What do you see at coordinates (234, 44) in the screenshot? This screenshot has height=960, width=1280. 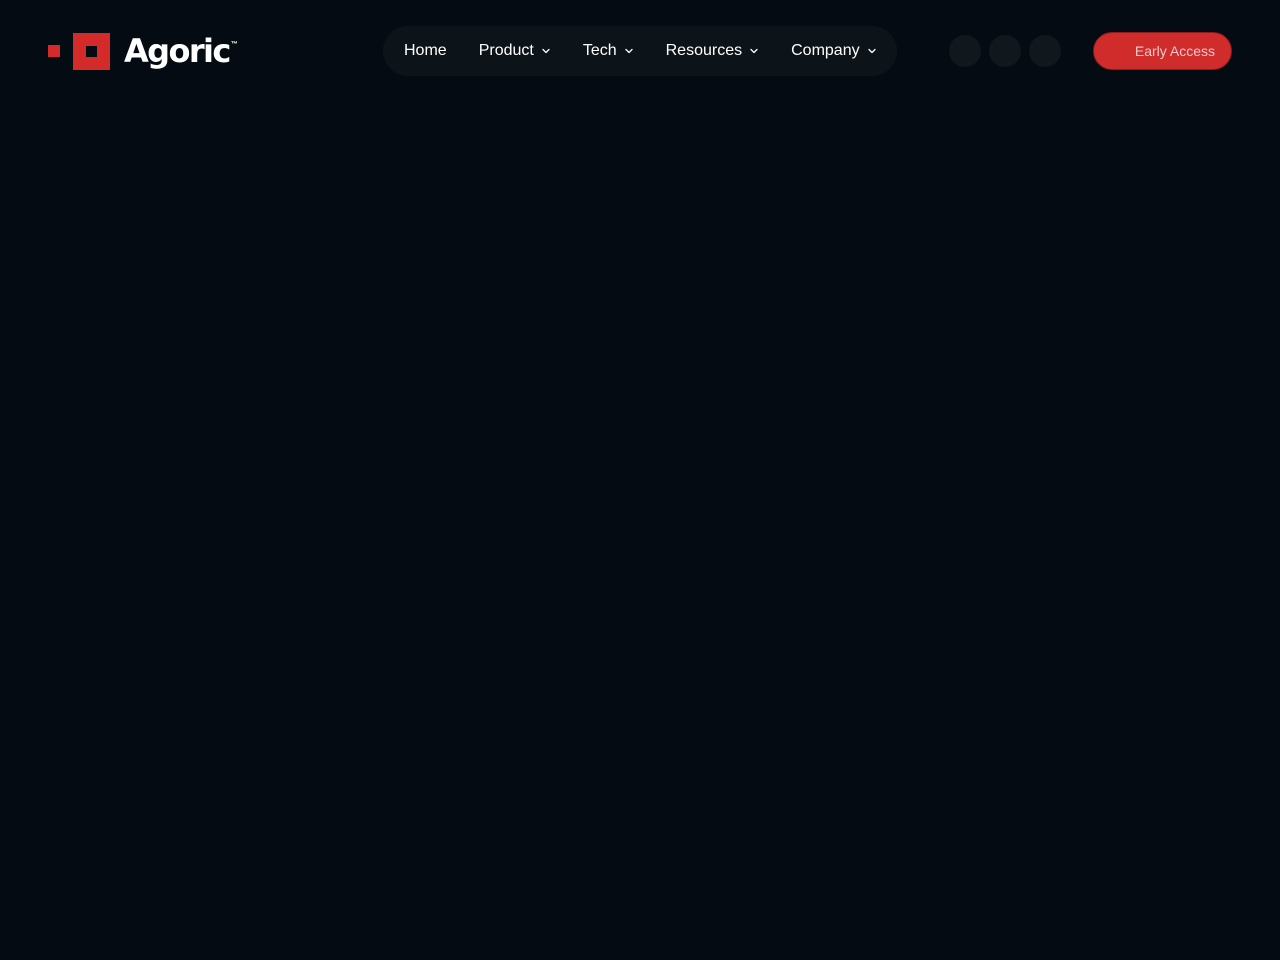 I see `logo-trademark: ™` at bounding box center [234, 44].